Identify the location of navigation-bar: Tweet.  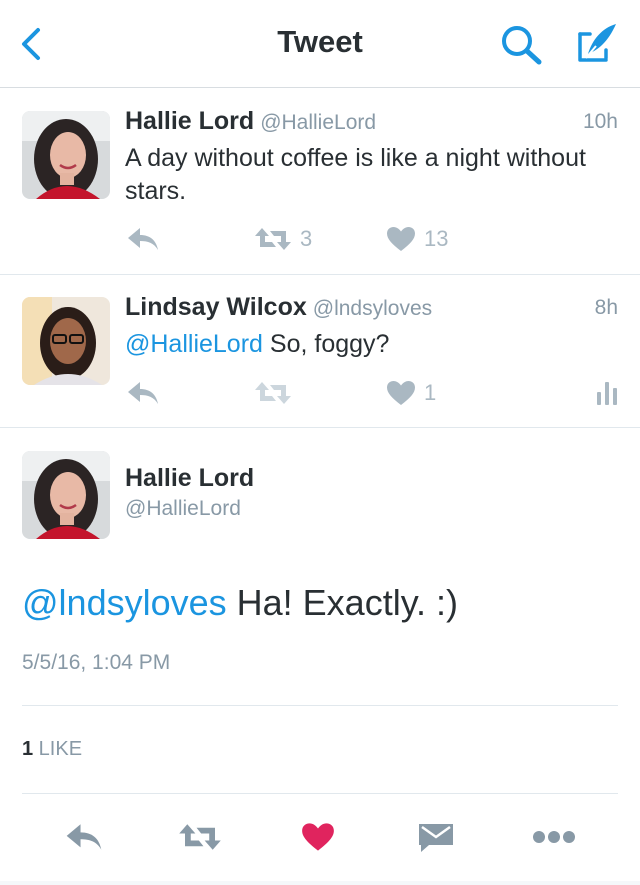
(320, 44).